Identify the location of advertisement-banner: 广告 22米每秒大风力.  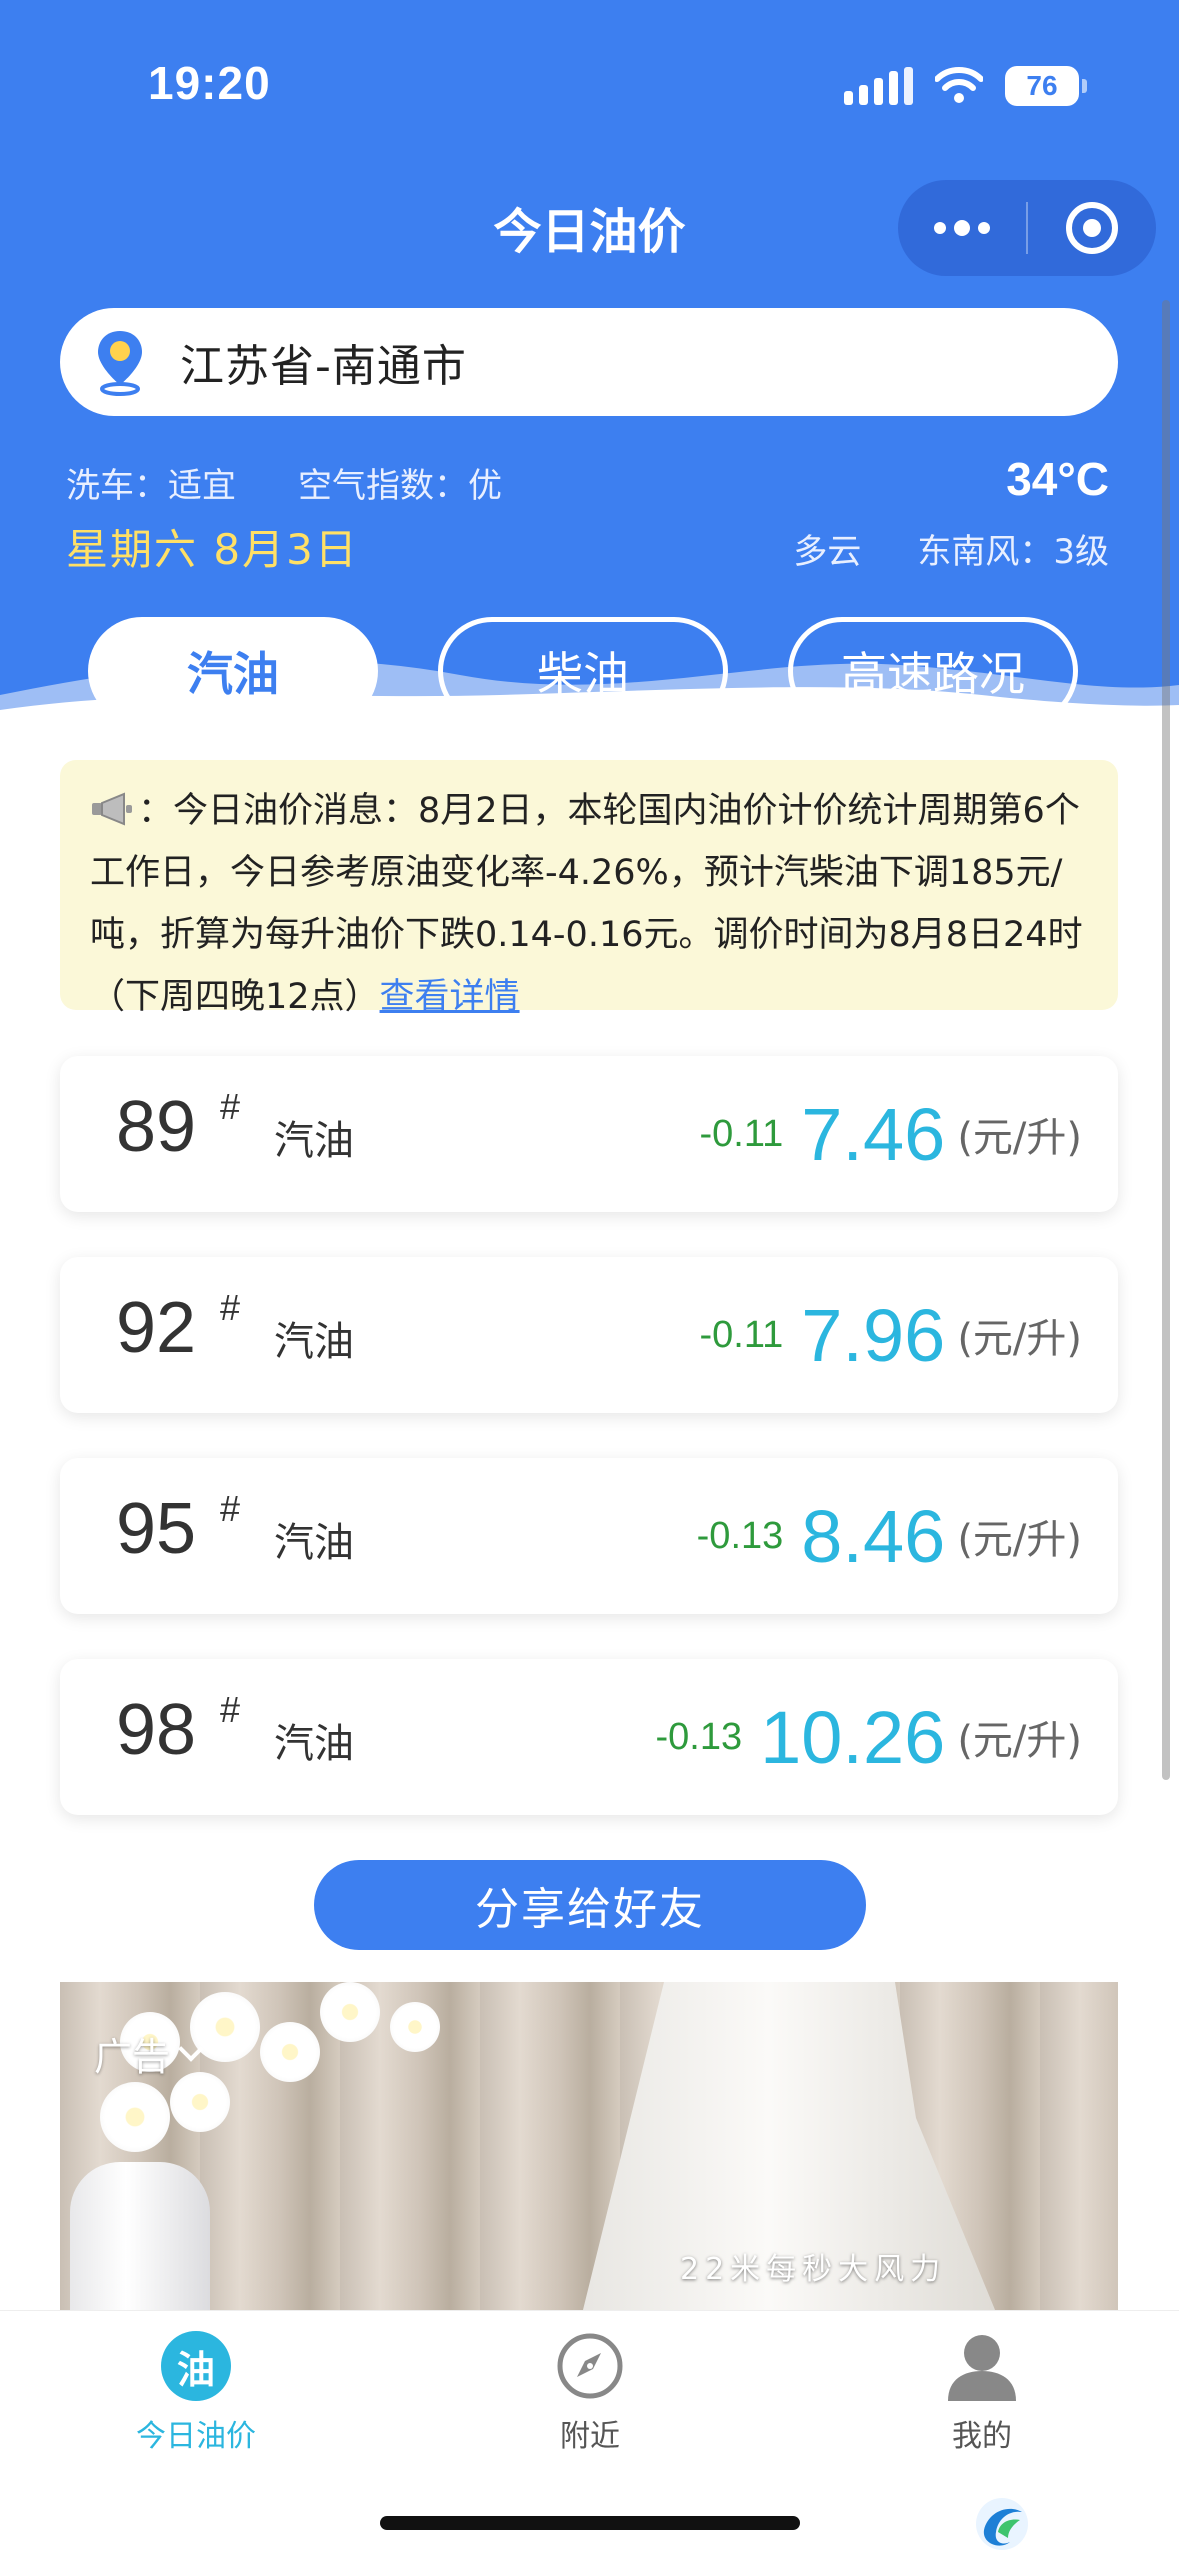
(589, 2146).